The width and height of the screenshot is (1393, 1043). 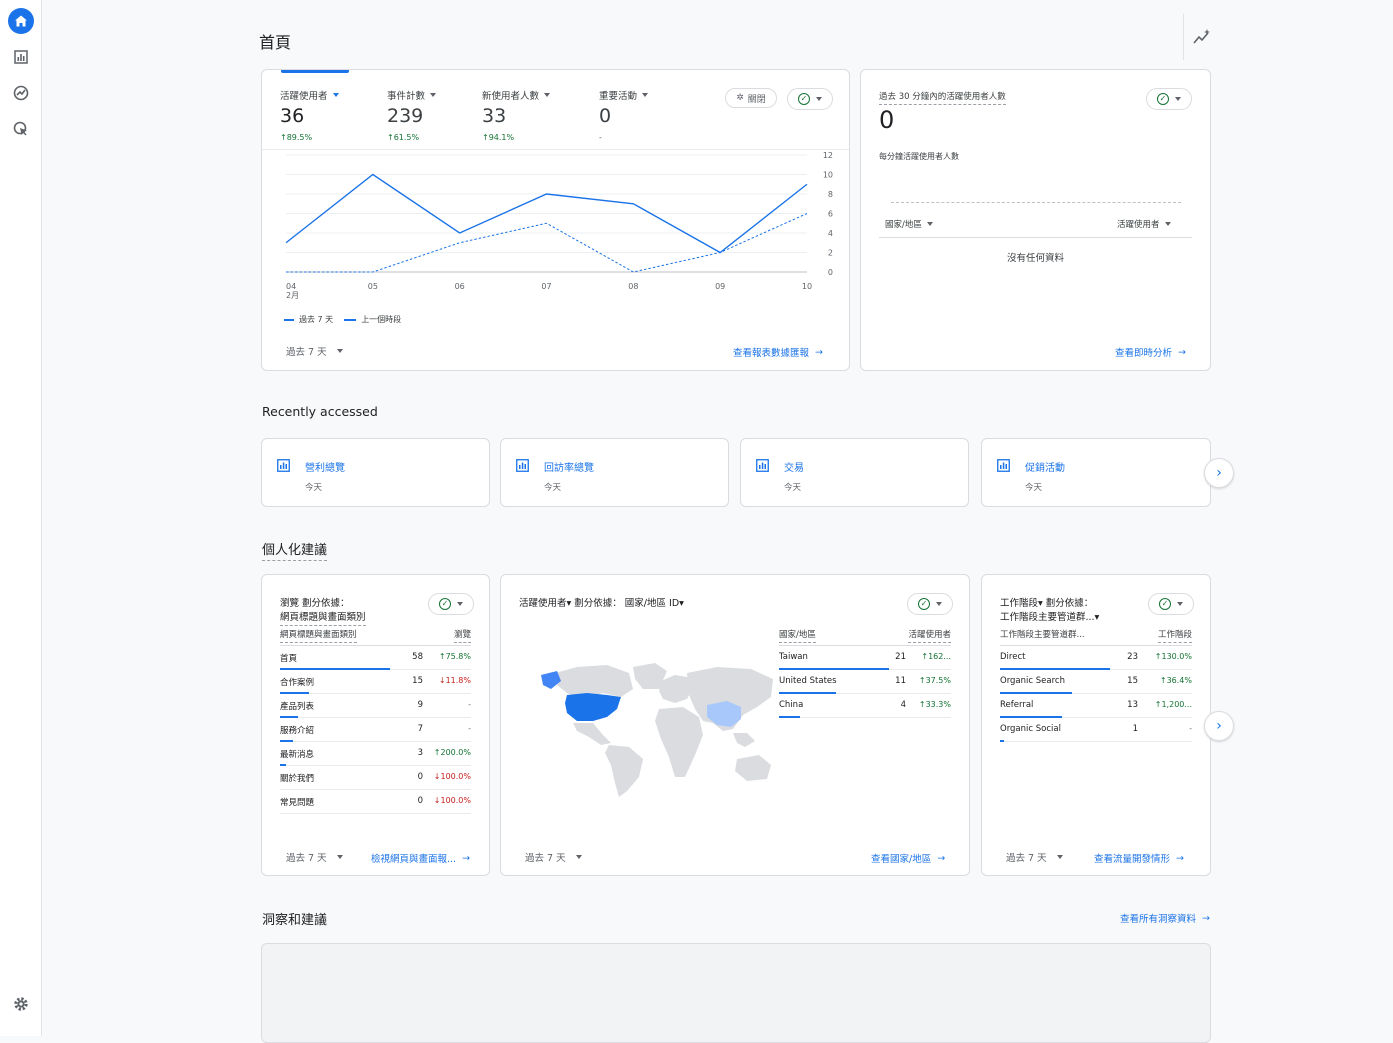 I want to click on table-row: China 4 ↑33.3%, so click(x=865, y=706).